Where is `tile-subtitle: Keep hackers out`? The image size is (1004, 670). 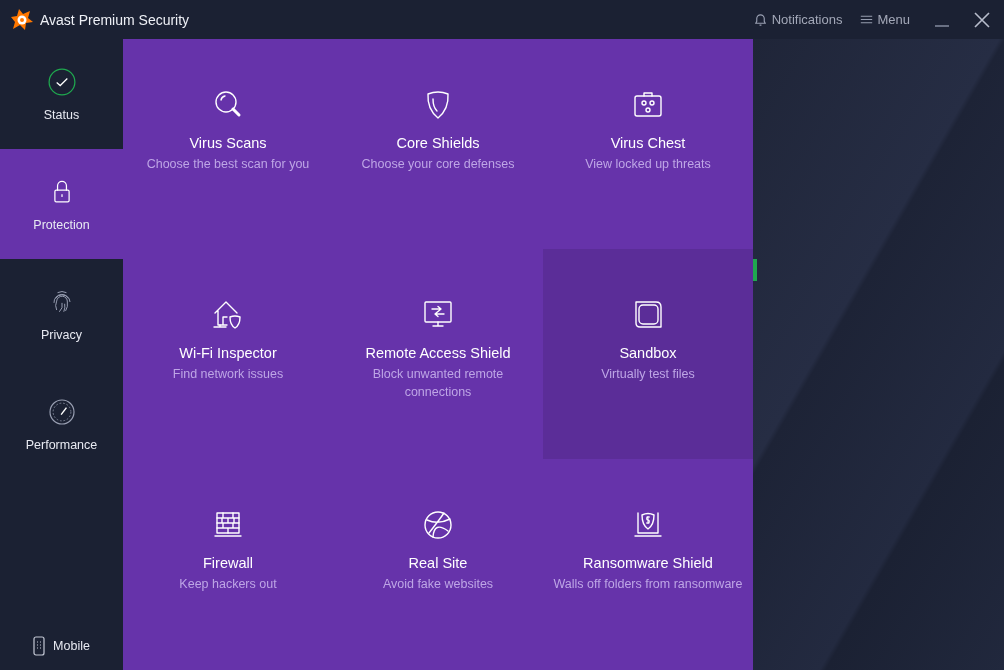 tile-subtitle: Keep hackers out is located at coordinates (228, 584).